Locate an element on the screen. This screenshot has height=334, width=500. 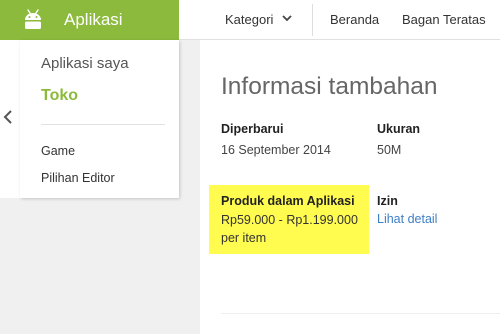
section-divider is located at coordinates (360, 313).